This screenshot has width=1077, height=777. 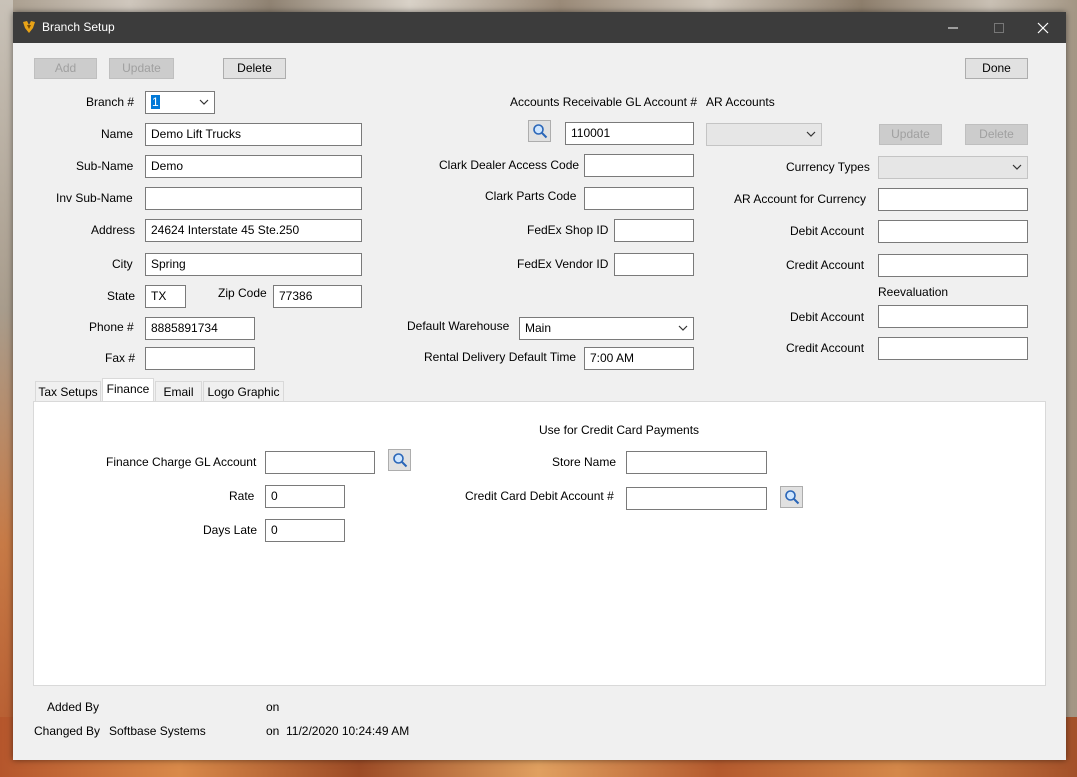 What do you see at coordinates (122, 264) in the screenshot?
I see `city-label: City` at bounding box center [122, 264].